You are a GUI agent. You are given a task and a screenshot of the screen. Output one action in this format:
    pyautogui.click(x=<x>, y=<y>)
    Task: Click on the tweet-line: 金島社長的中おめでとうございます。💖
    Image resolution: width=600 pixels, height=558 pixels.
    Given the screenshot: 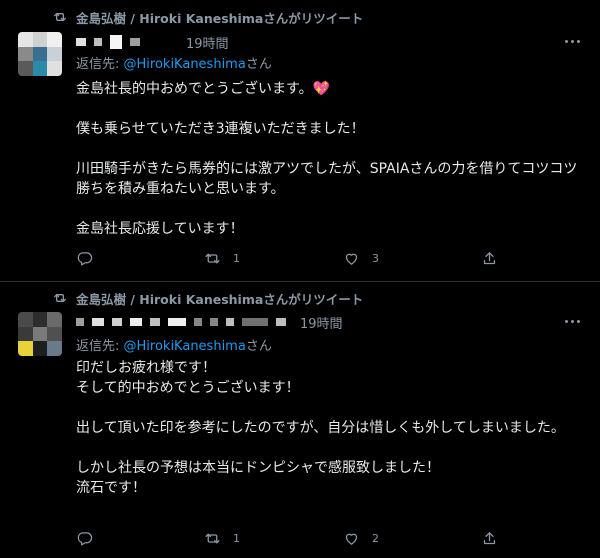 What is the action you would take?
    pyautogui.click(x=203, y=89)
    